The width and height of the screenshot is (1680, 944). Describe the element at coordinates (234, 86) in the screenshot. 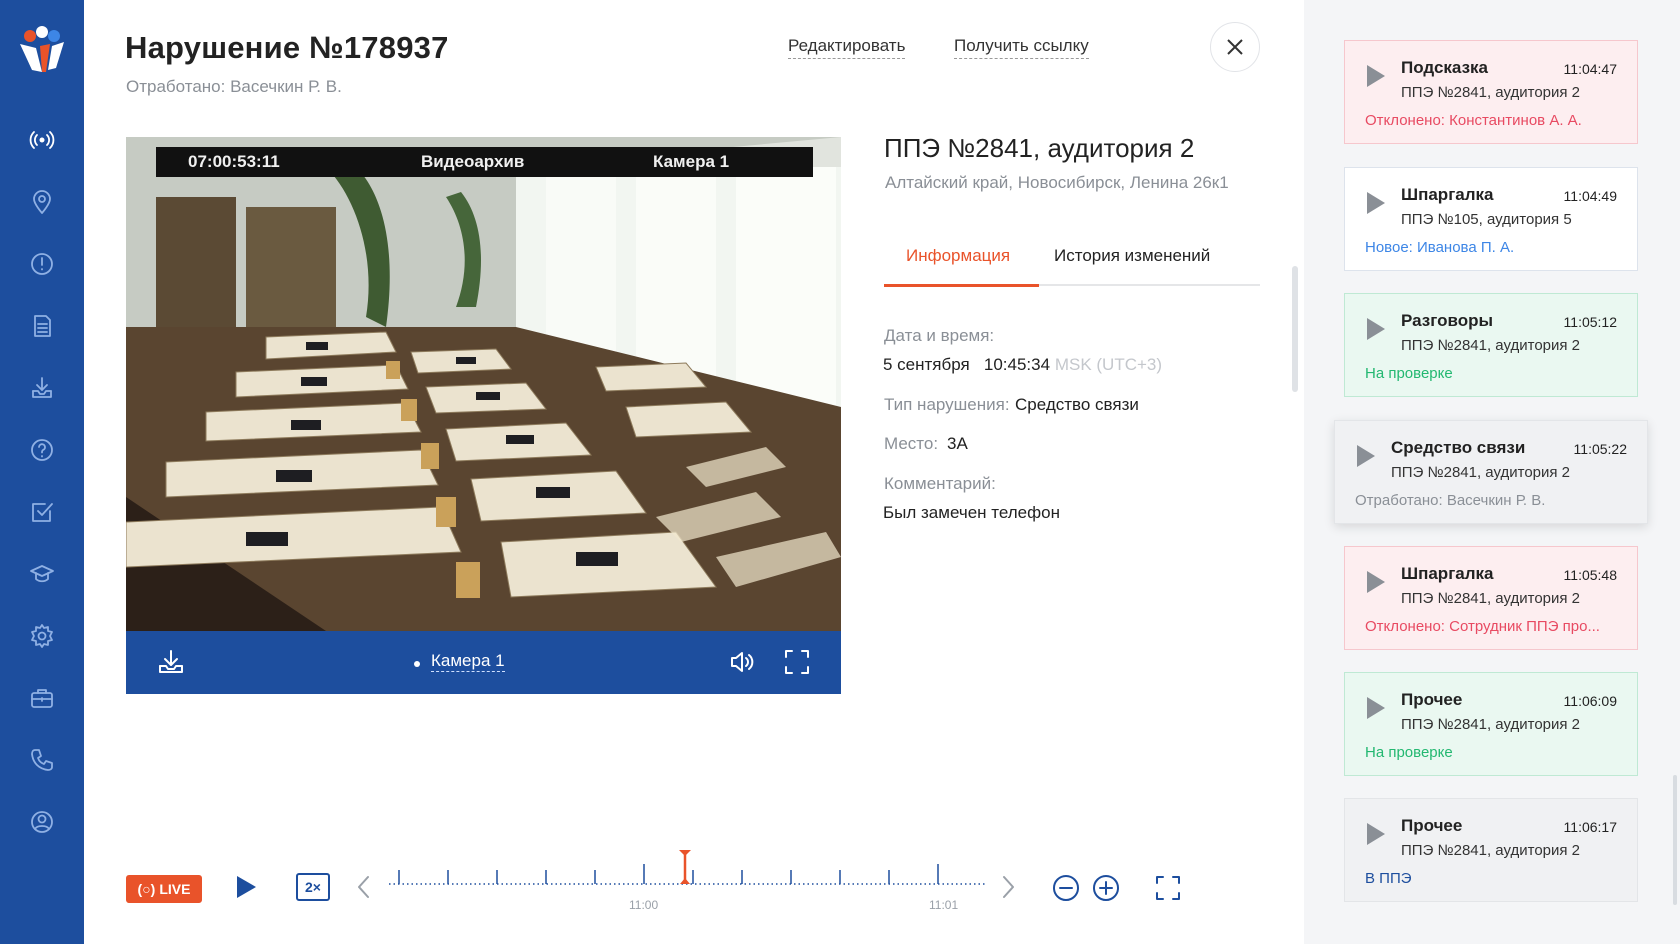

I see `processed-by: Отработано: Васечкин Р. В.` at that location.